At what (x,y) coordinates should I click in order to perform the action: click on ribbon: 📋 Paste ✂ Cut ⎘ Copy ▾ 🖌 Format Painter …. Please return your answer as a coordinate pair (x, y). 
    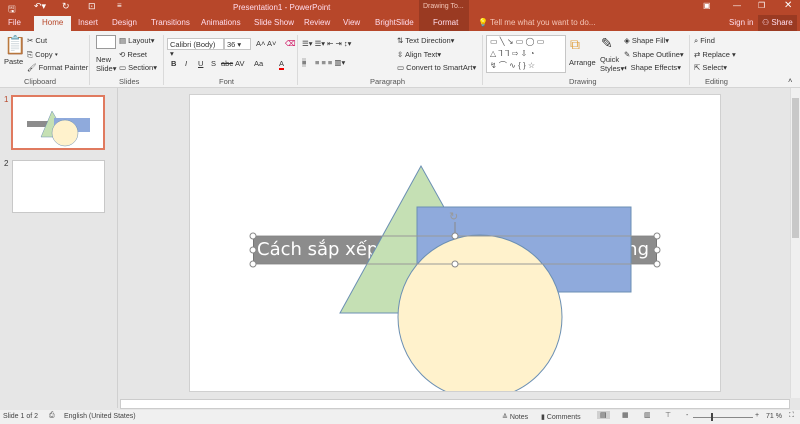
    Looking at the image, I should click on (400, 59).